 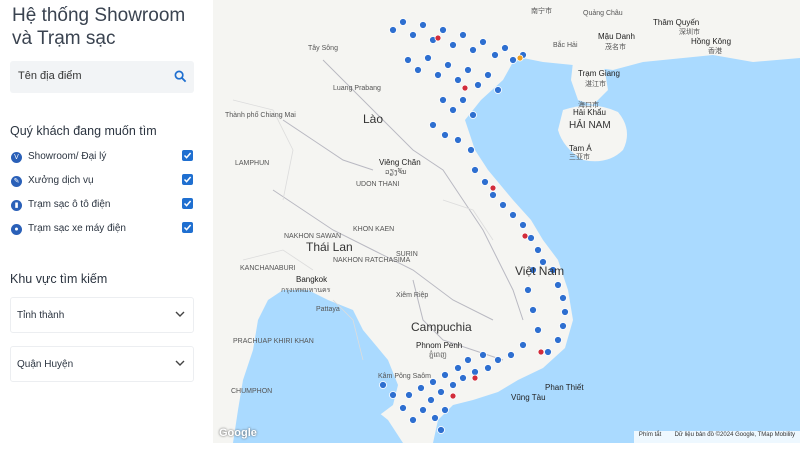 I want to click on map-label-bangkok-local: กรุงเทพมหานคร, so click(x=306, y=290).